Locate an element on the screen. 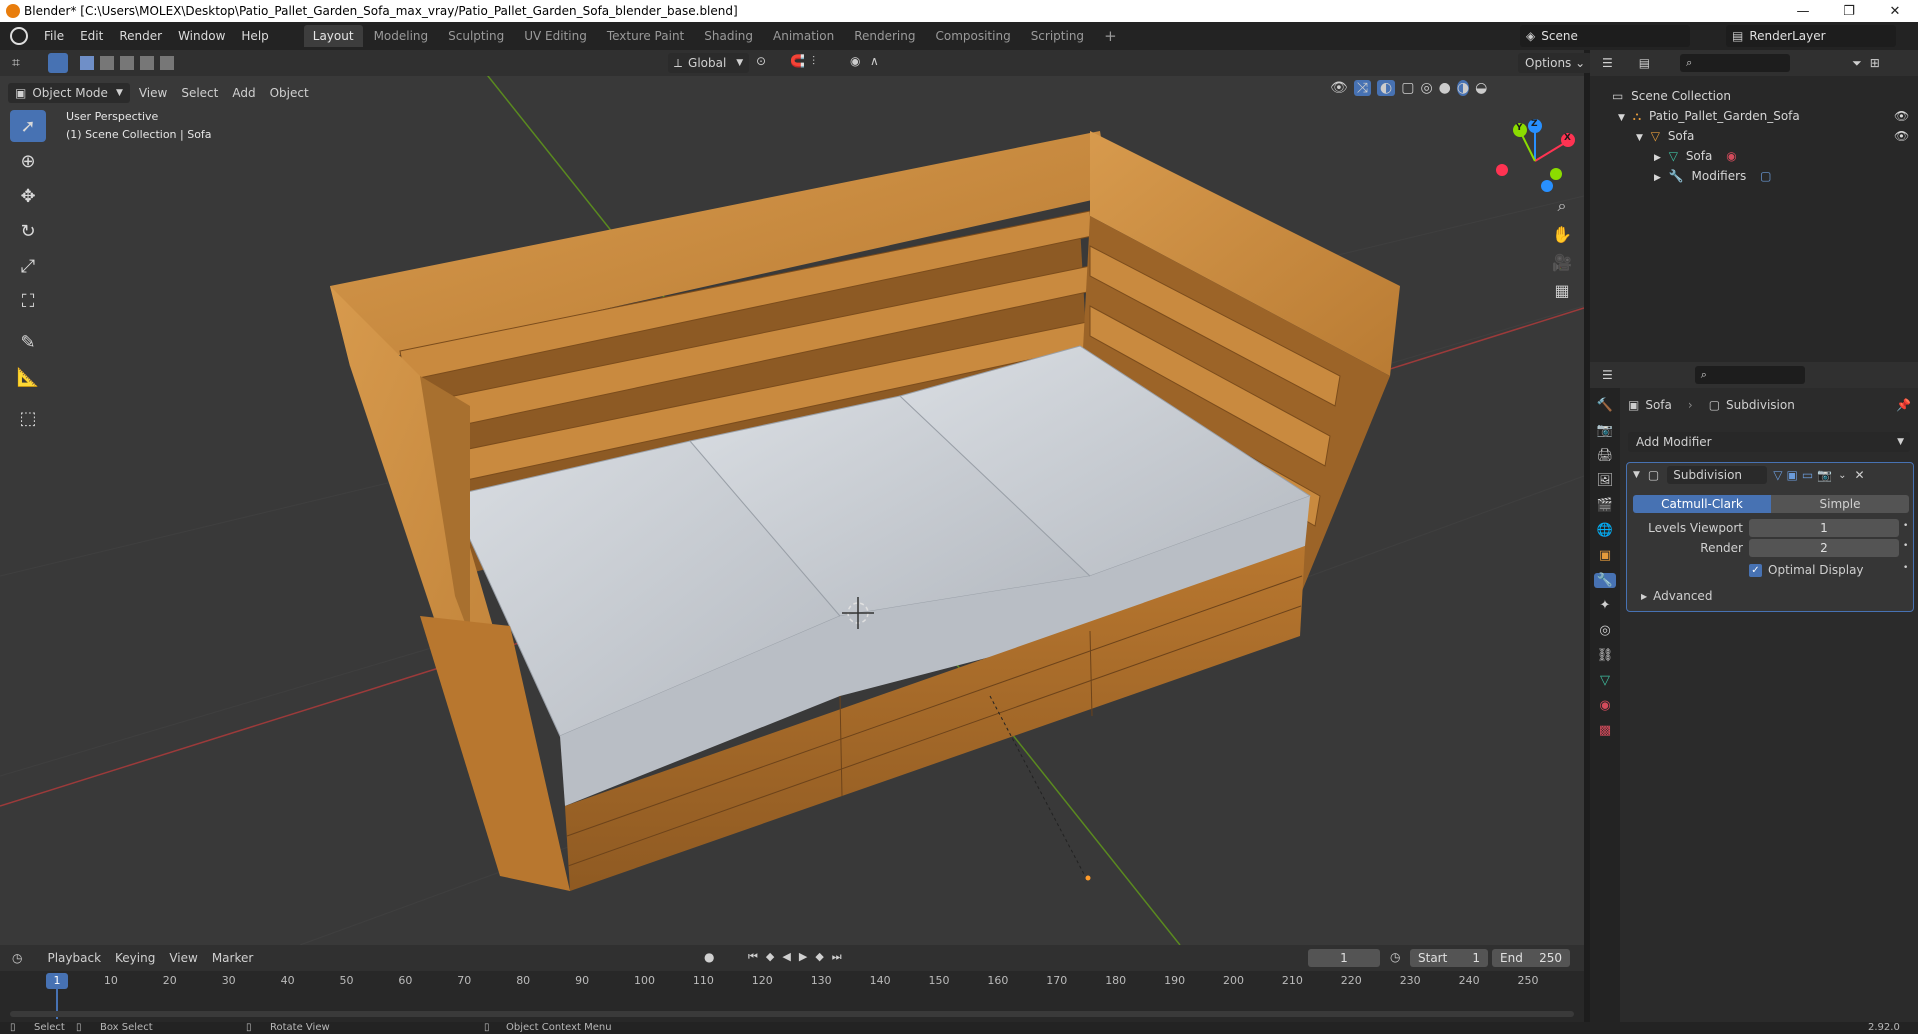  restore-button: ❐ is located at coordinates (1849, 11).